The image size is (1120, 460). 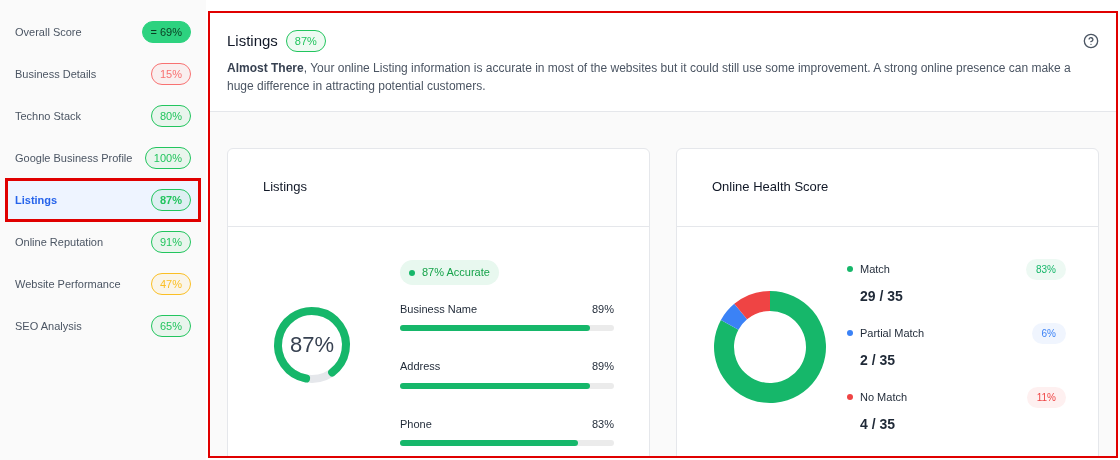 I want to click on sidebar-item: Overall Score = 69%, so click(x=103, y=32).